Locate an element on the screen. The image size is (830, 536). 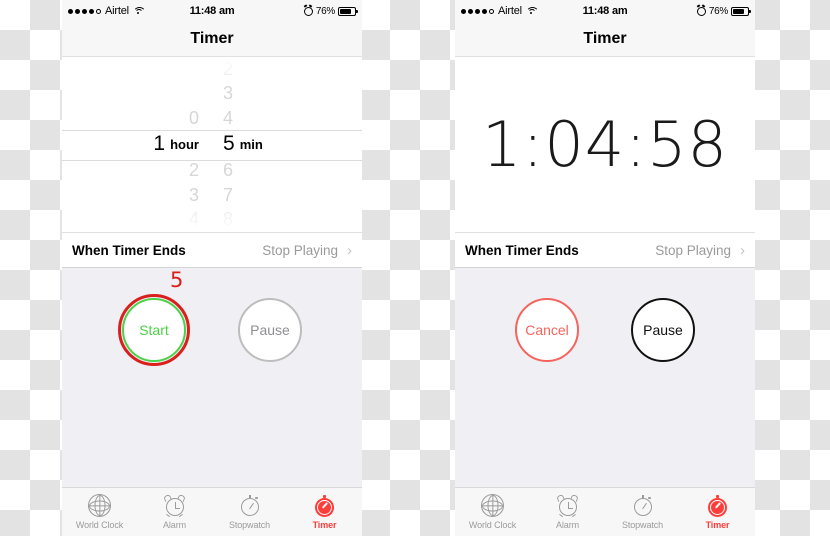
picker-selected-hours-unit: hour is located at coordinates (184, 144).